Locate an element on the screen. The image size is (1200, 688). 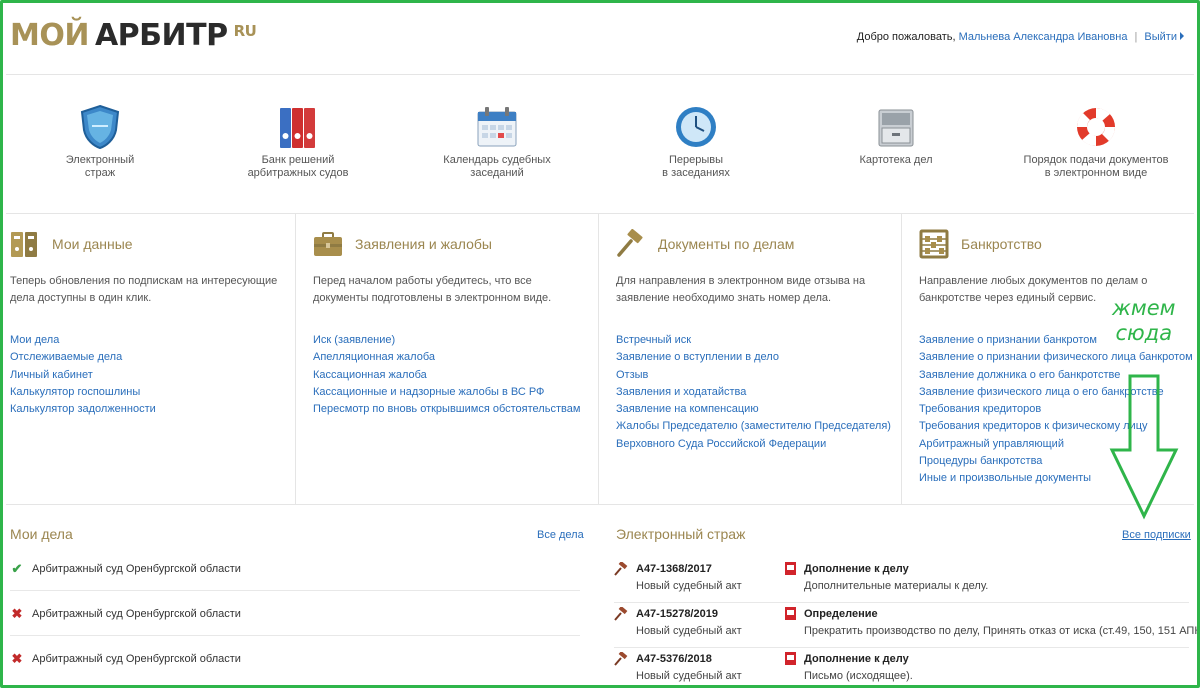
link-cassation: Кассационная жалоба is located at coordinates (446, 375).